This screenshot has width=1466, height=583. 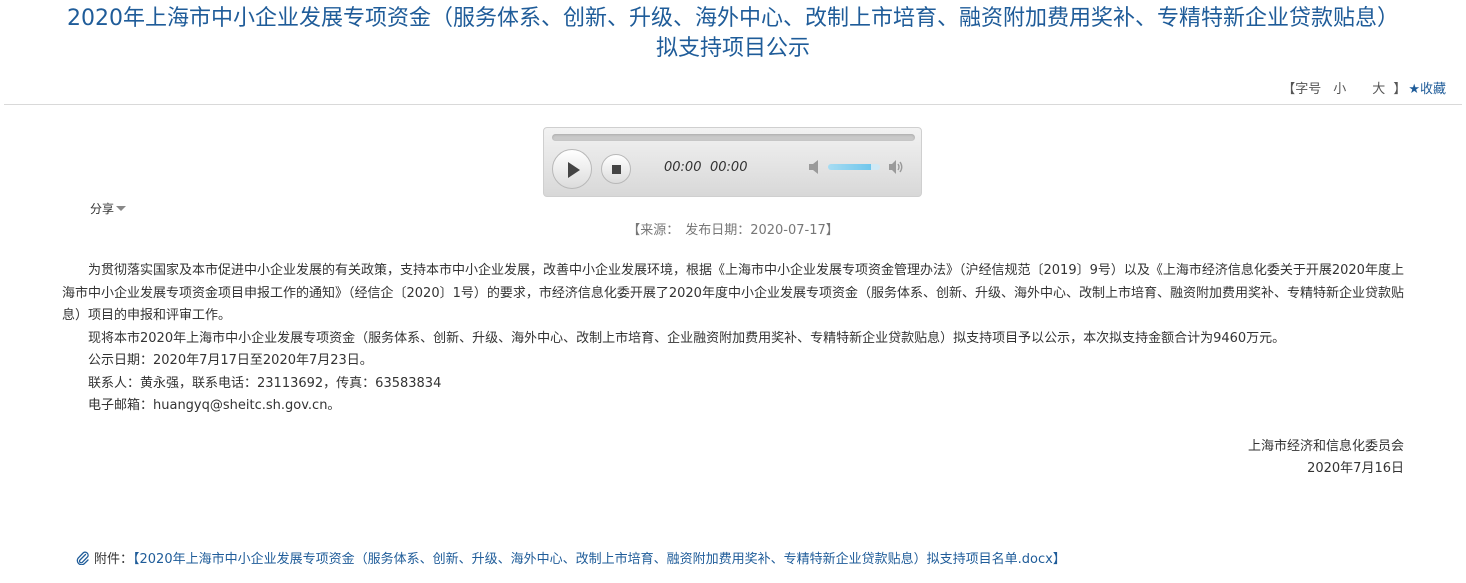 I want to click on body-paragraph: 联系人：黄永强，联系电话：23113692，传真：63583834, so click(x=265, y=383).